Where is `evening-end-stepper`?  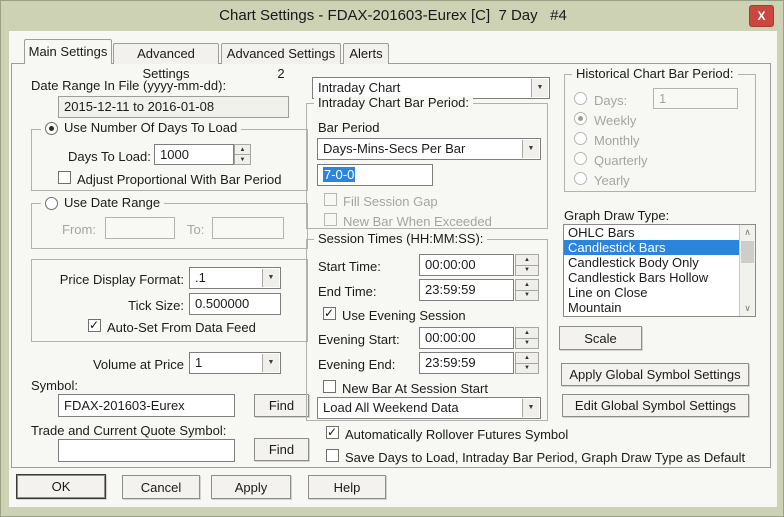
evening-end-stepper is located at coordinates (527, 363).